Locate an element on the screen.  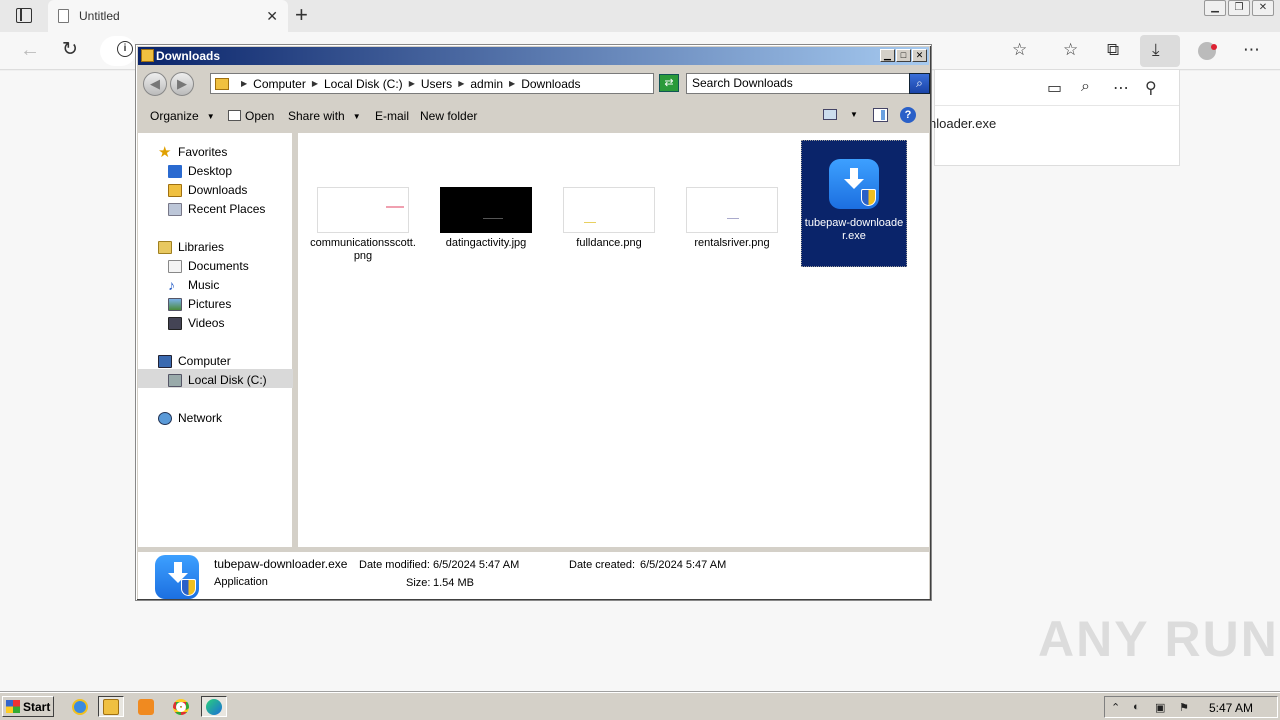
file-name: datingactivity.jpg is located at coordinates (486, 243).